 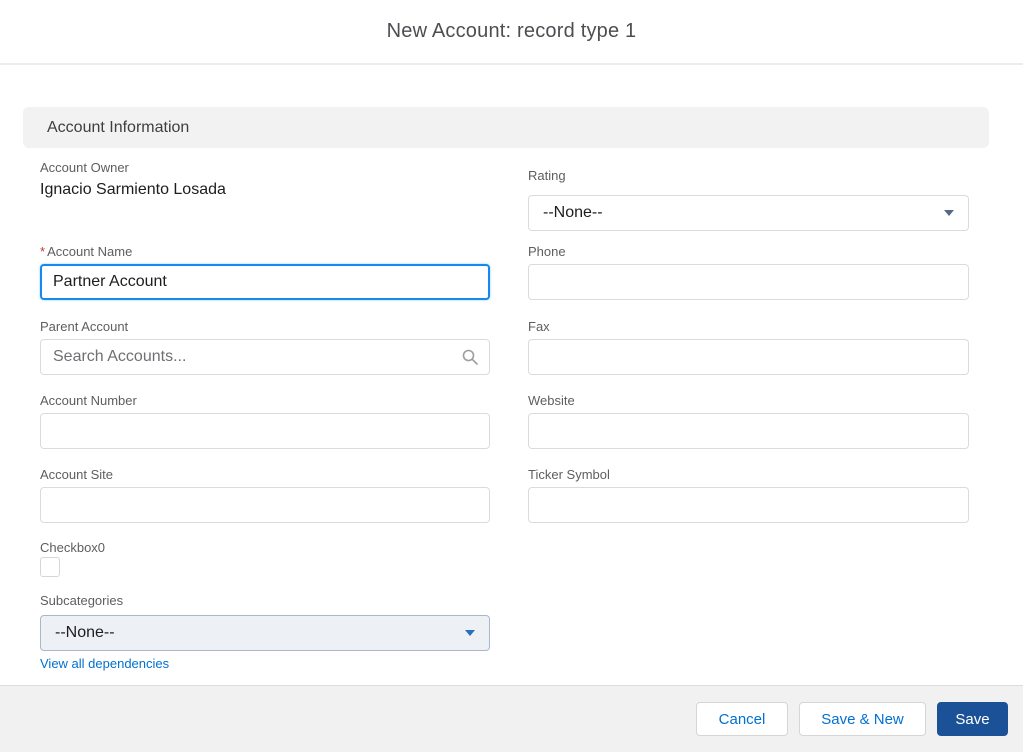 I want to click on ticker-symbol-input, so click(x=748, y=505).